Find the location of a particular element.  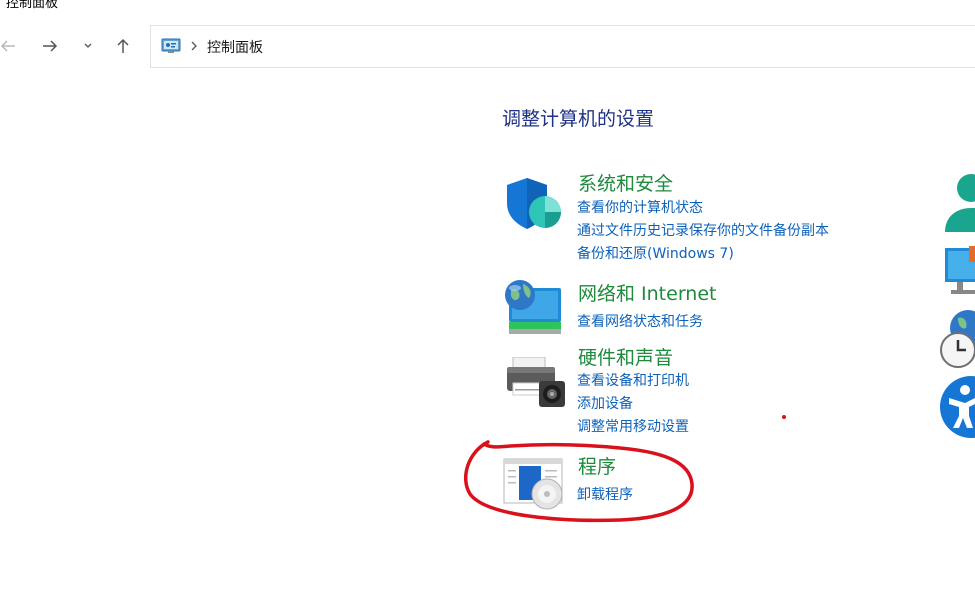

link-add-device: 添加设备 is located at coordinates (605, 403).